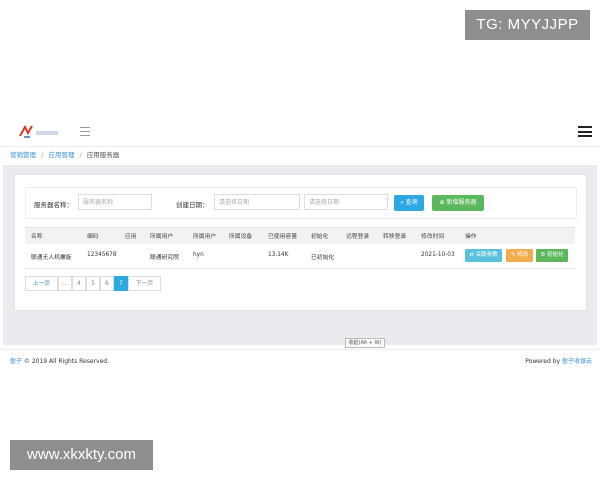  I want to click on date-start-input, so click(257, 202).